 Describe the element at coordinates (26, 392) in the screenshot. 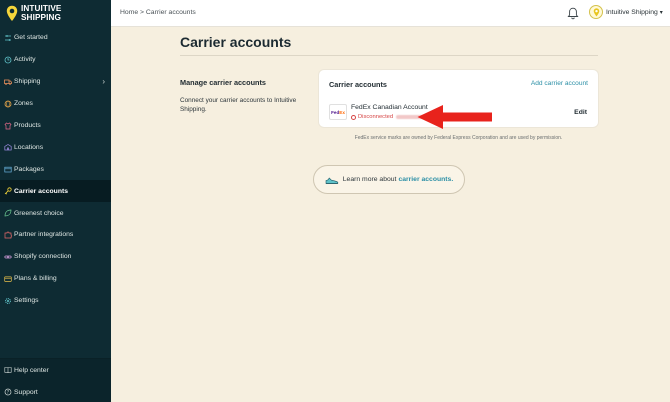

I see `sidebar-item-label: Support` at that location.